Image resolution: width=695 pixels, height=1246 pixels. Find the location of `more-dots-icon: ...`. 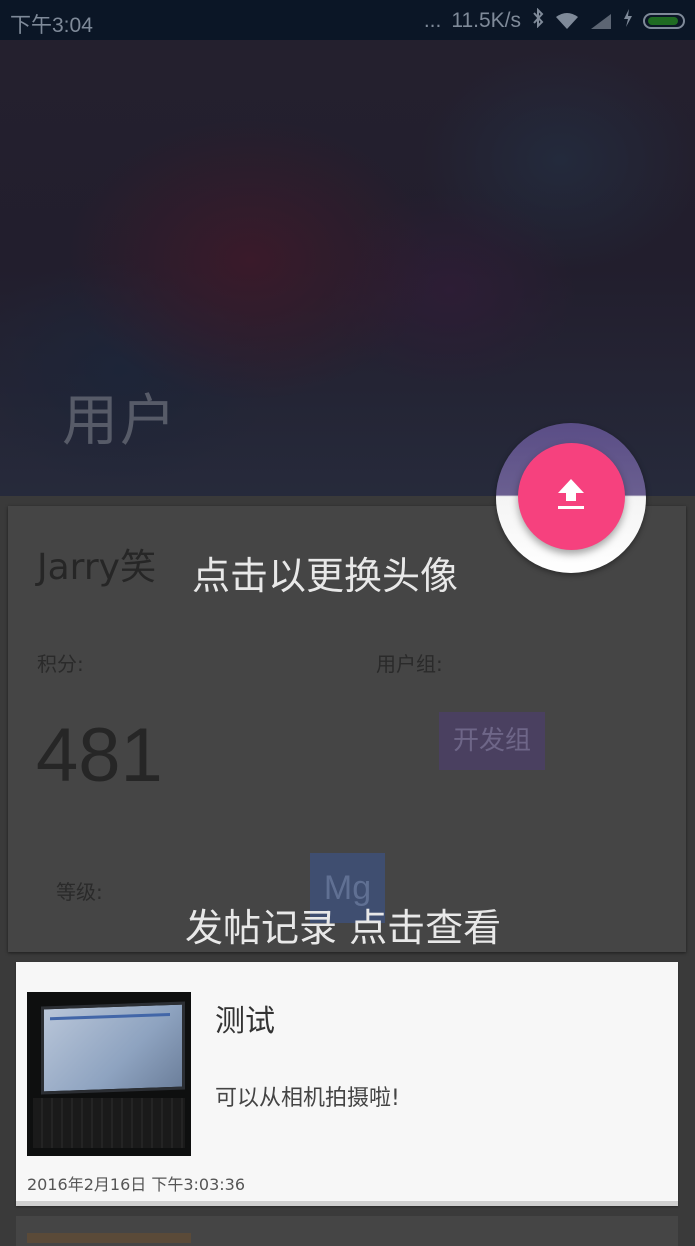

more-dots-icon: ... is located at coordinates (432, 20).